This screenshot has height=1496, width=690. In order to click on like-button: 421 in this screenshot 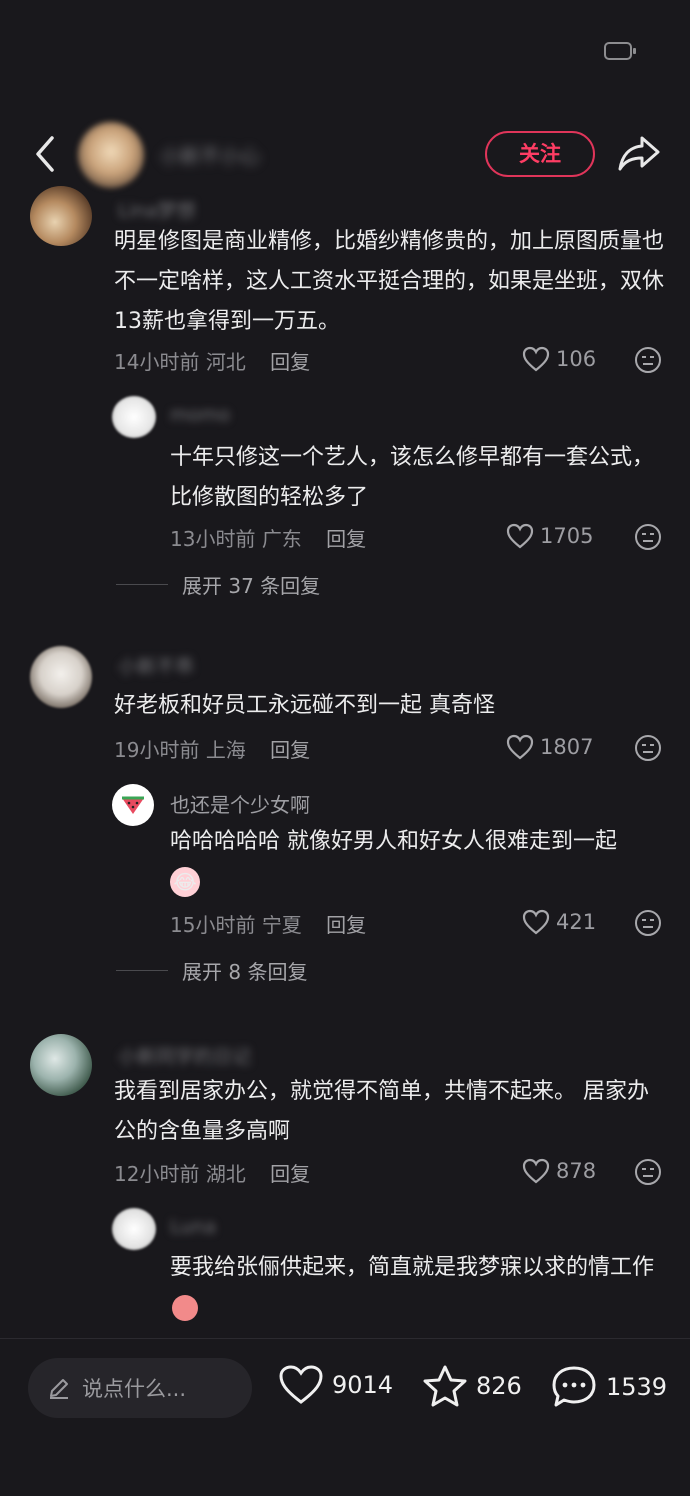, I will do `click(559, 922)`.